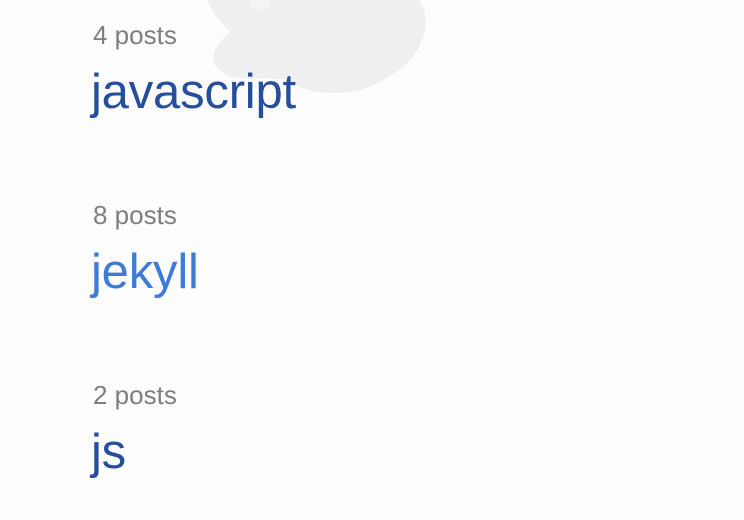 This screenshot has width=744, height=520. I want to click on tag-link-javascript: javascript, so click(193, 92).